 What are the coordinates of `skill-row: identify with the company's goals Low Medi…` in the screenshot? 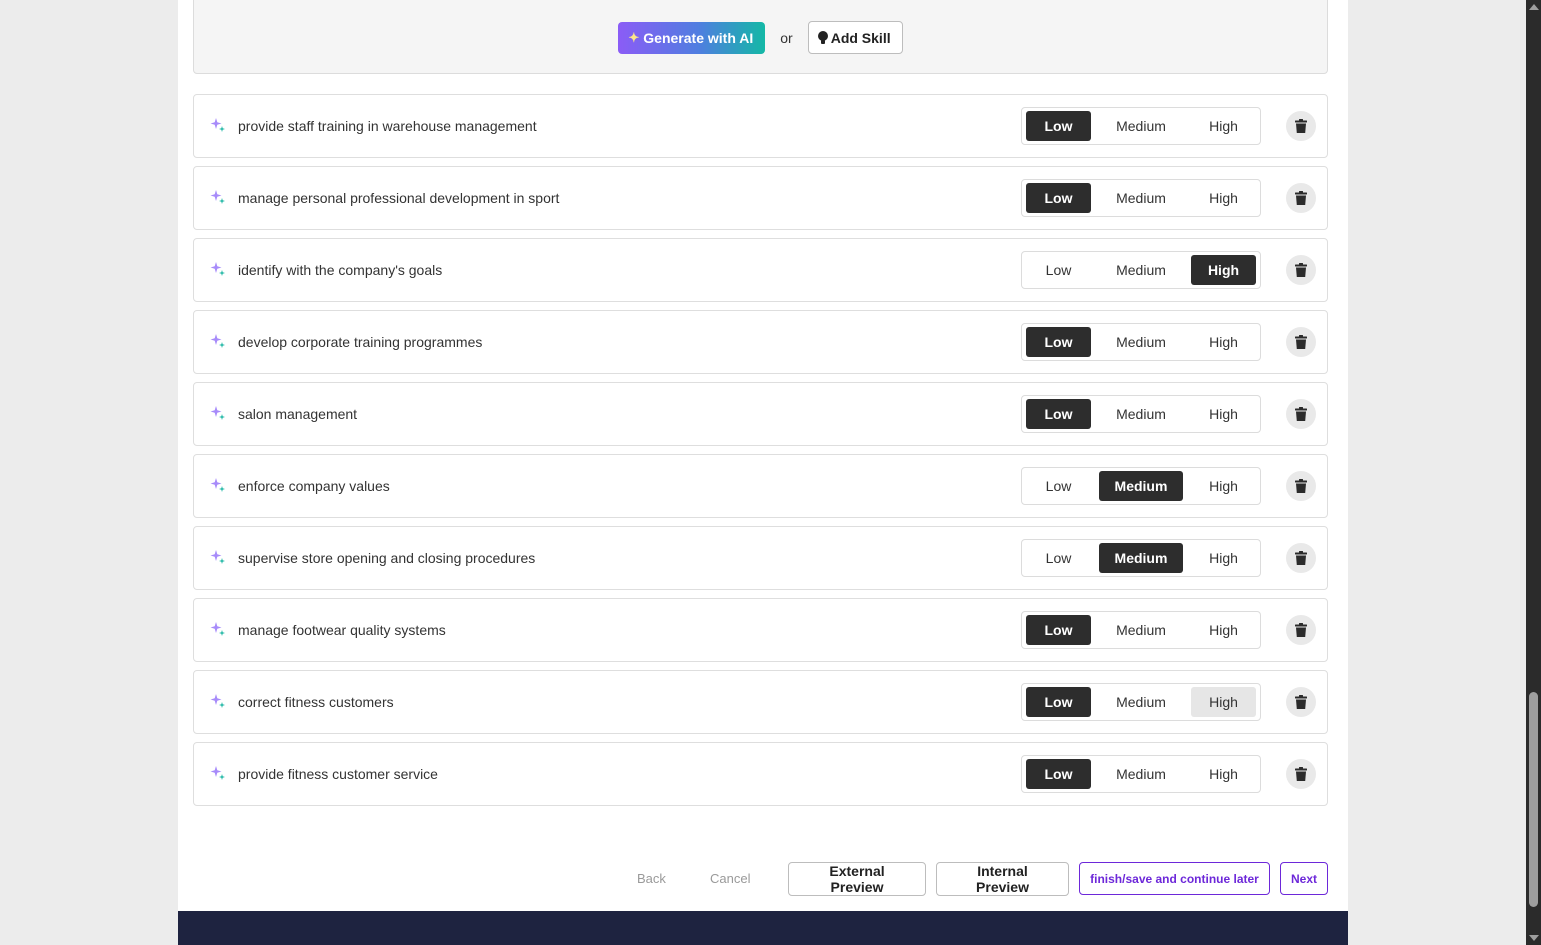 It's located at (760, 270).